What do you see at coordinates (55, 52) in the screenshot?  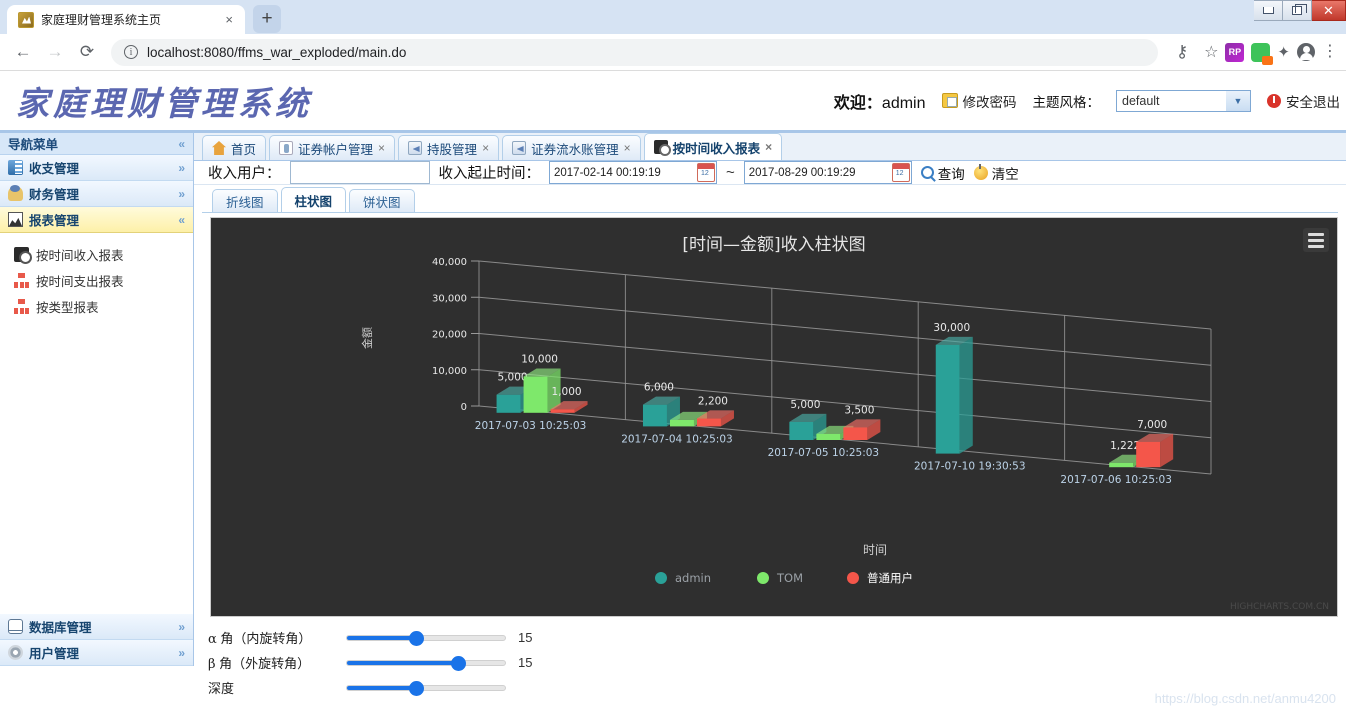 I see `forward-icon: →` at bounding box center [55, 52].